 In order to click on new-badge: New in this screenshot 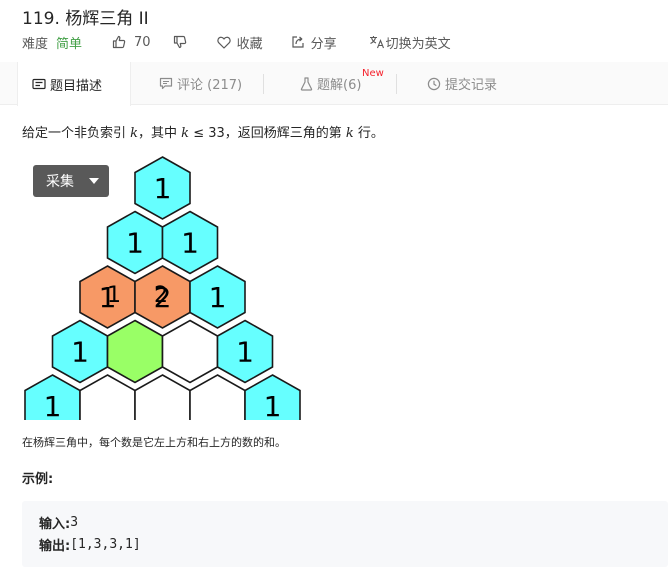, I will do `click(373, 73)`.